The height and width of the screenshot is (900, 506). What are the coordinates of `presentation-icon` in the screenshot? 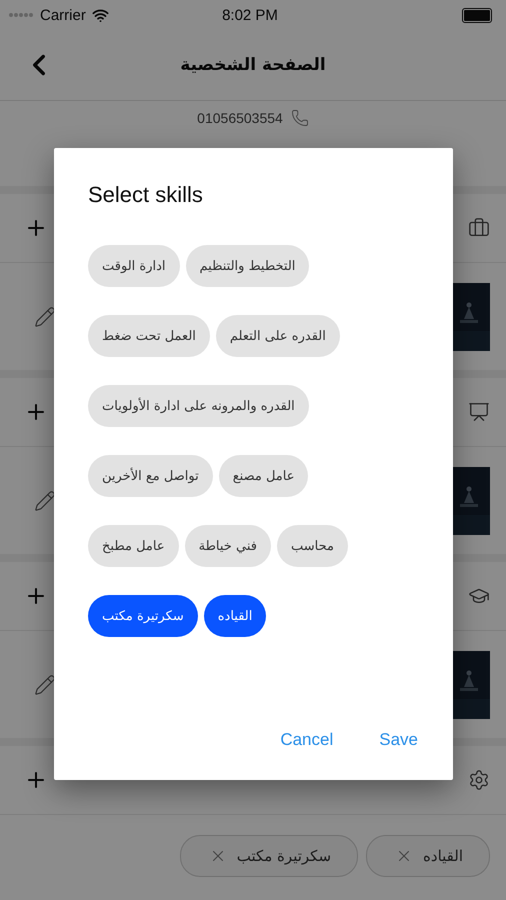 It's located at (479, 412).